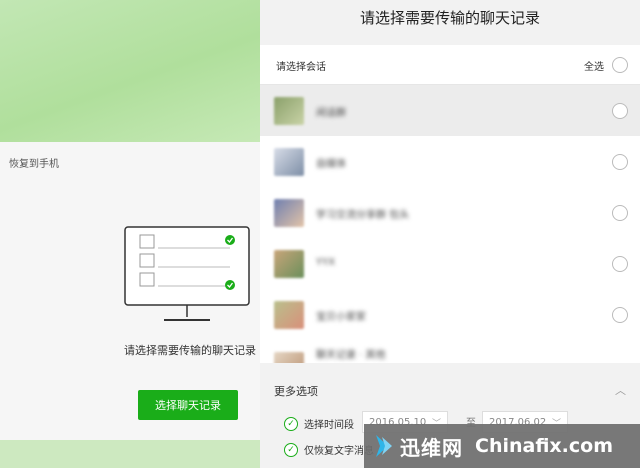  I want to click on arrow-logo-icon, so click(384, 446).